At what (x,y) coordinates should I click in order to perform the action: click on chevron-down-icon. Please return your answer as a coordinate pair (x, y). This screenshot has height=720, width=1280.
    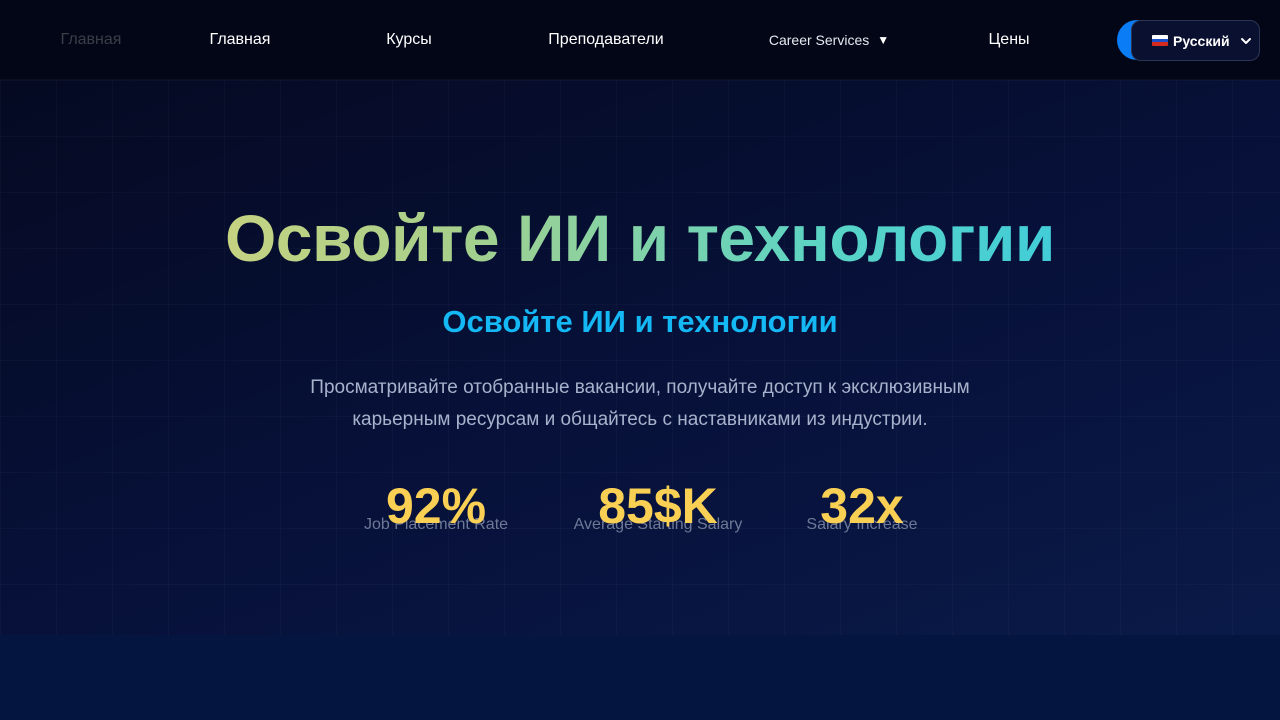
    Looking at the image, I should click on (1246, 41).